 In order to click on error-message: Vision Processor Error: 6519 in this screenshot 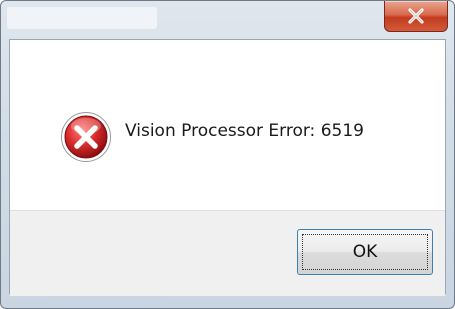, I will do `click(244, 131)`.